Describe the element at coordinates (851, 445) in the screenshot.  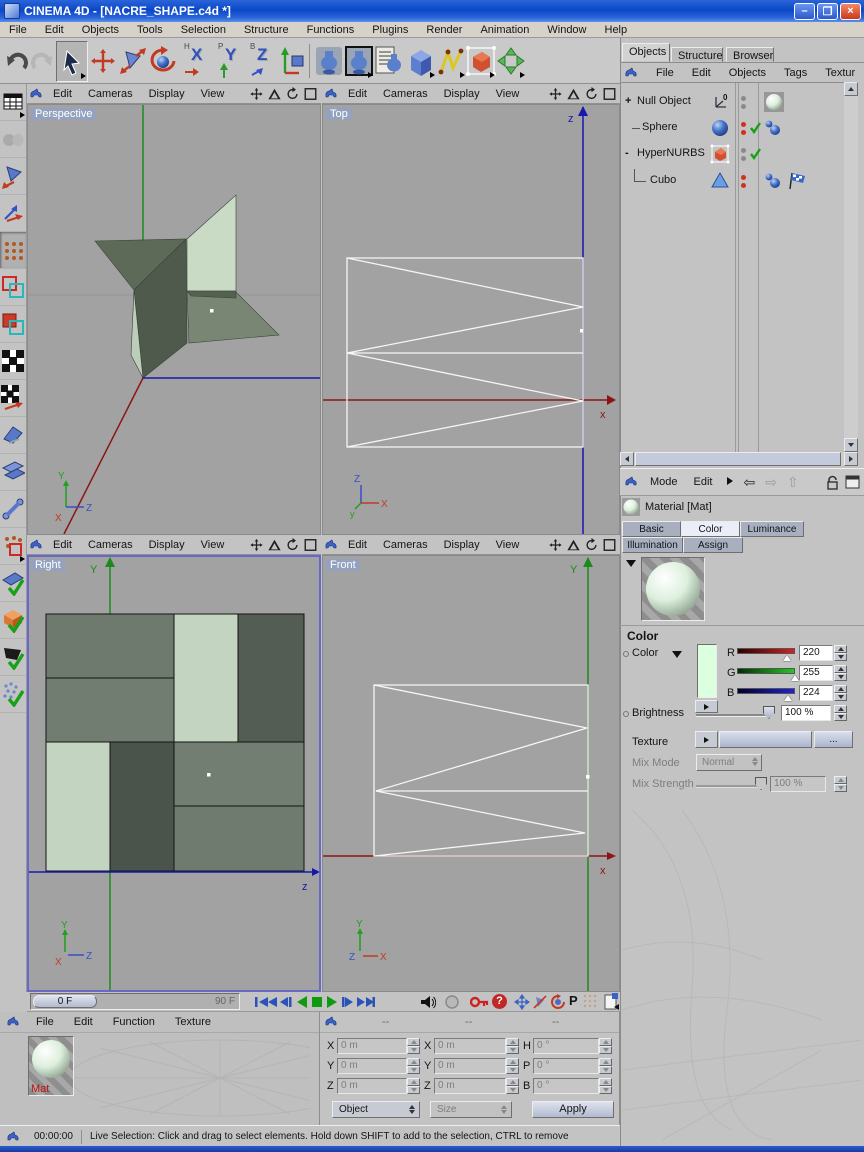
I see `scroll-down-icon` at that location.